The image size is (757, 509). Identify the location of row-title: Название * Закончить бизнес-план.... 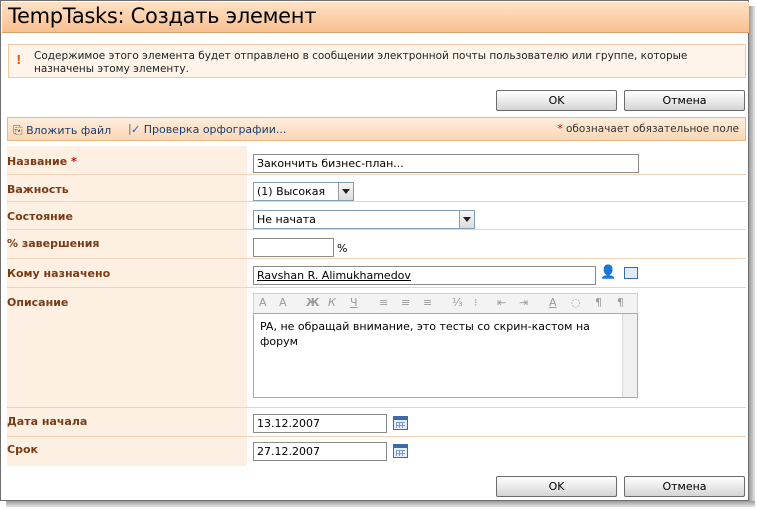
(377, 160).